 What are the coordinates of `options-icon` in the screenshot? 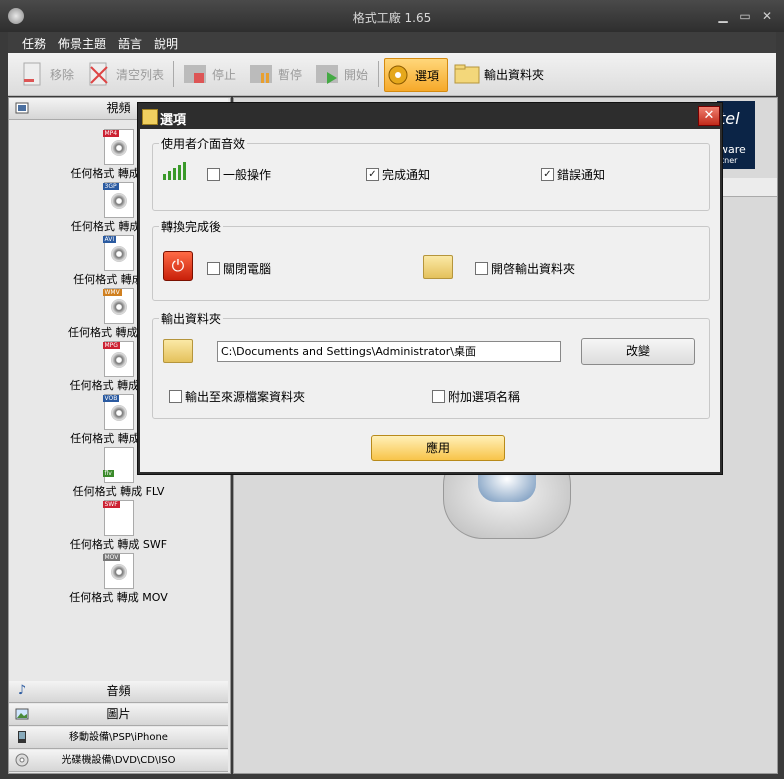 It's located at (150, 117).